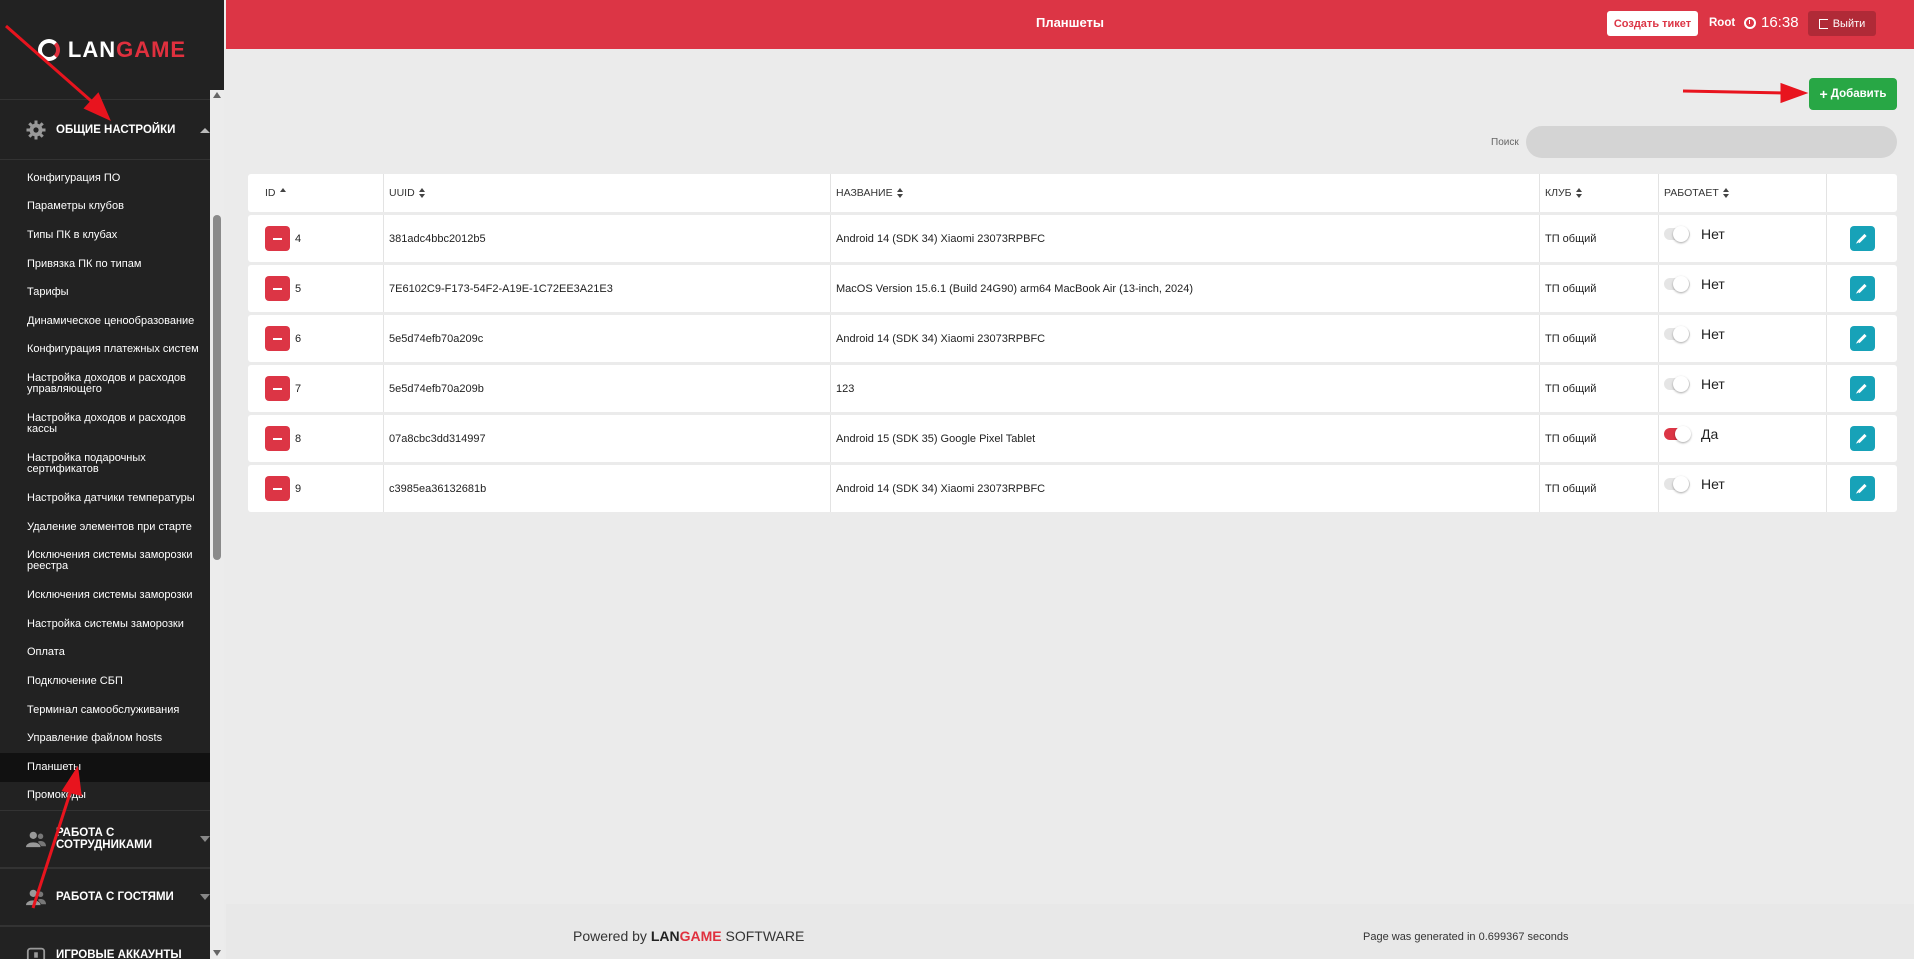  I want to click on scroll-up-icon, so click(217, 95).